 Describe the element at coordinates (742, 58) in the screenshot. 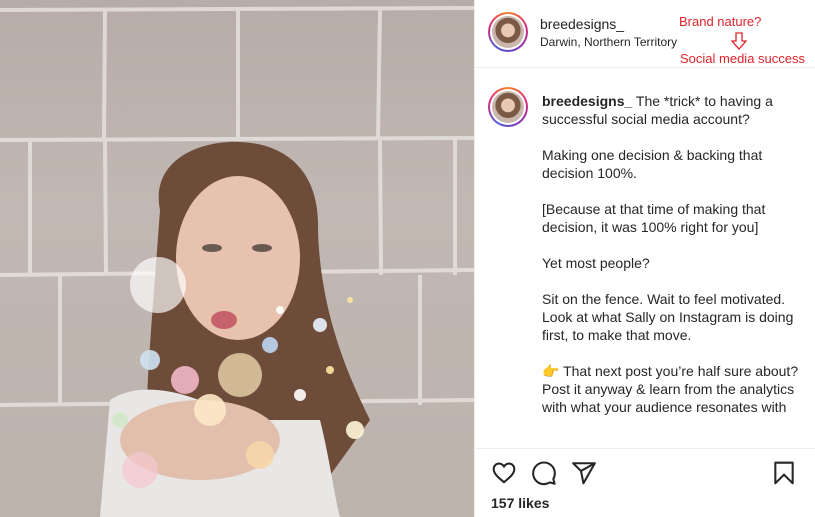

I see `annotation-social-media-success: Social media success` at that location.